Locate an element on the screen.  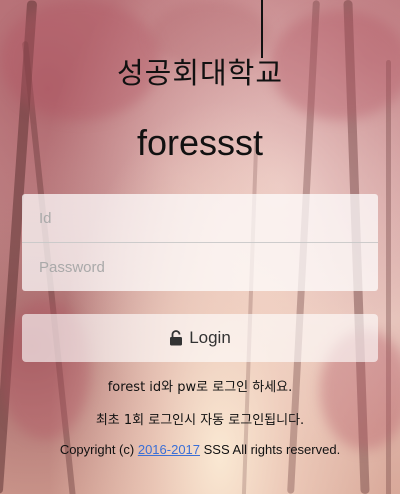
login-button-label: Login is located at coordinates (210, 337).